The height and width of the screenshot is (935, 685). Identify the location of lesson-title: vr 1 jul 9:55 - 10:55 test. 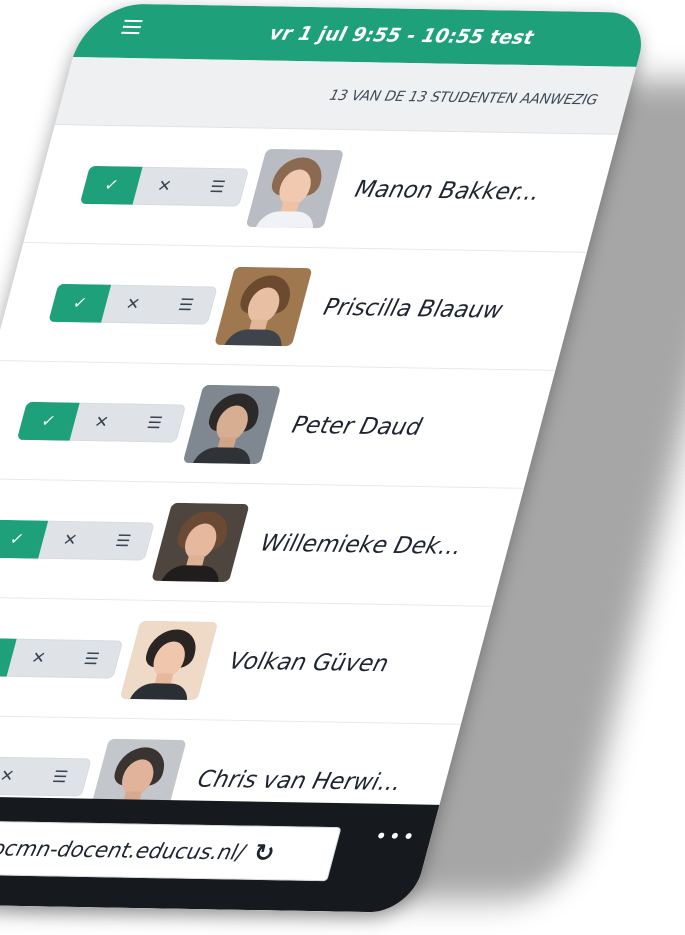
(402, 35).